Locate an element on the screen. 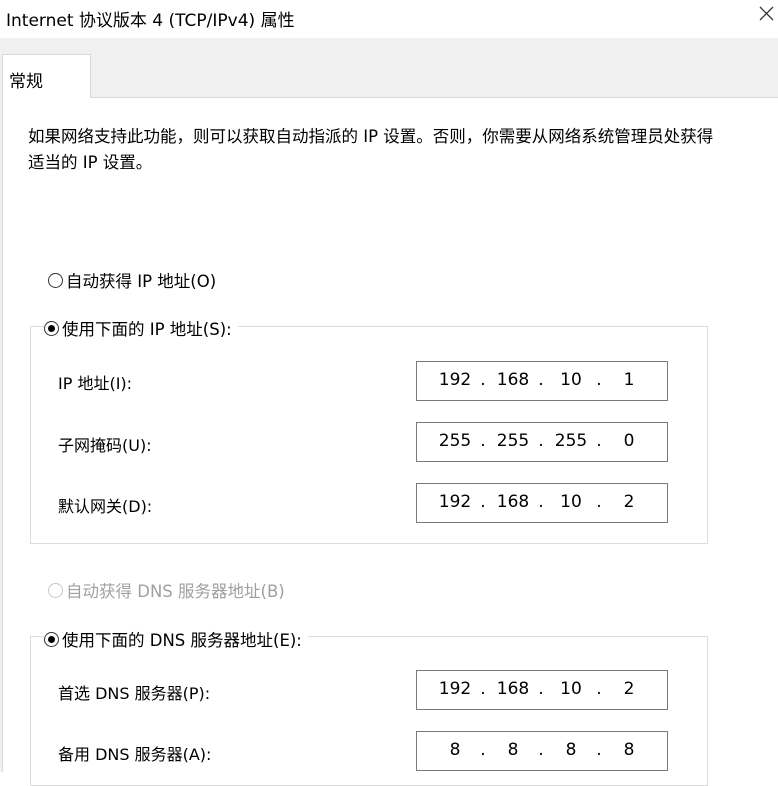 The image size is (778, 786). manual-ip-option: 使用下面的 IP 地址(S): is located at coordinates (141, 328).